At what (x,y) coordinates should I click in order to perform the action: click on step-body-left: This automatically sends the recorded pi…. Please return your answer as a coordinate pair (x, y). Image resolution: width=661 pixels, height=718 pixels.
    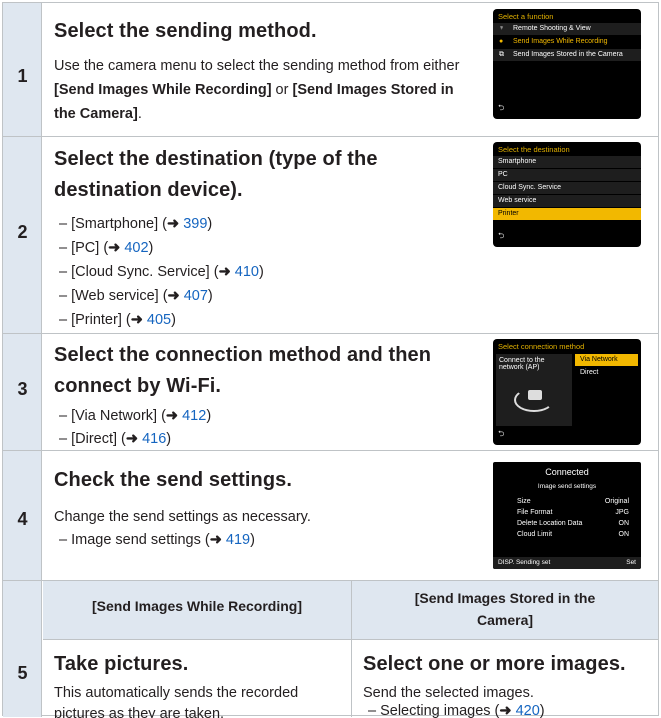
    Looking at the image, I should click on (176, 701).